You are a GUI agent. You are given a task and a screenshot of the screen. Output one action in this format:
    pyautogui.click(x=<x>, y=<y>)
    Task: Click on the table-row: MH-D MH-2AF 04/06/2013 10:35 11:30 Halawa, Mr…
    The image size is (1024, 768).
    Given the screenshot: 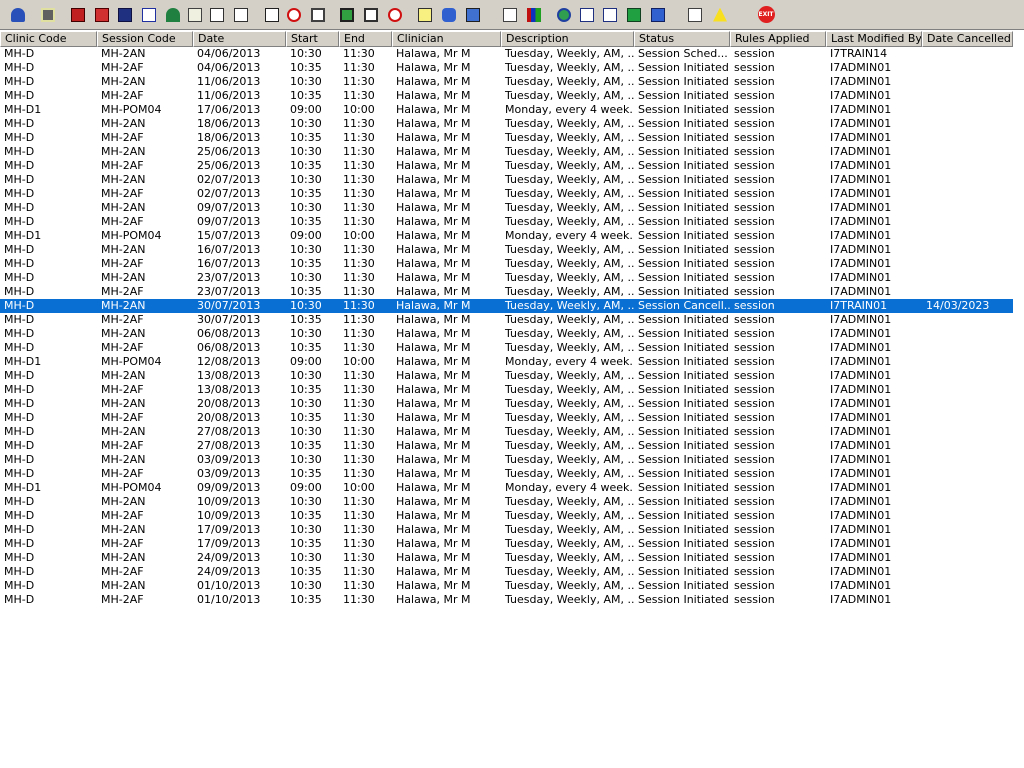 What is the action you would take?
    pyautogui.click(x=506, y=68)
    